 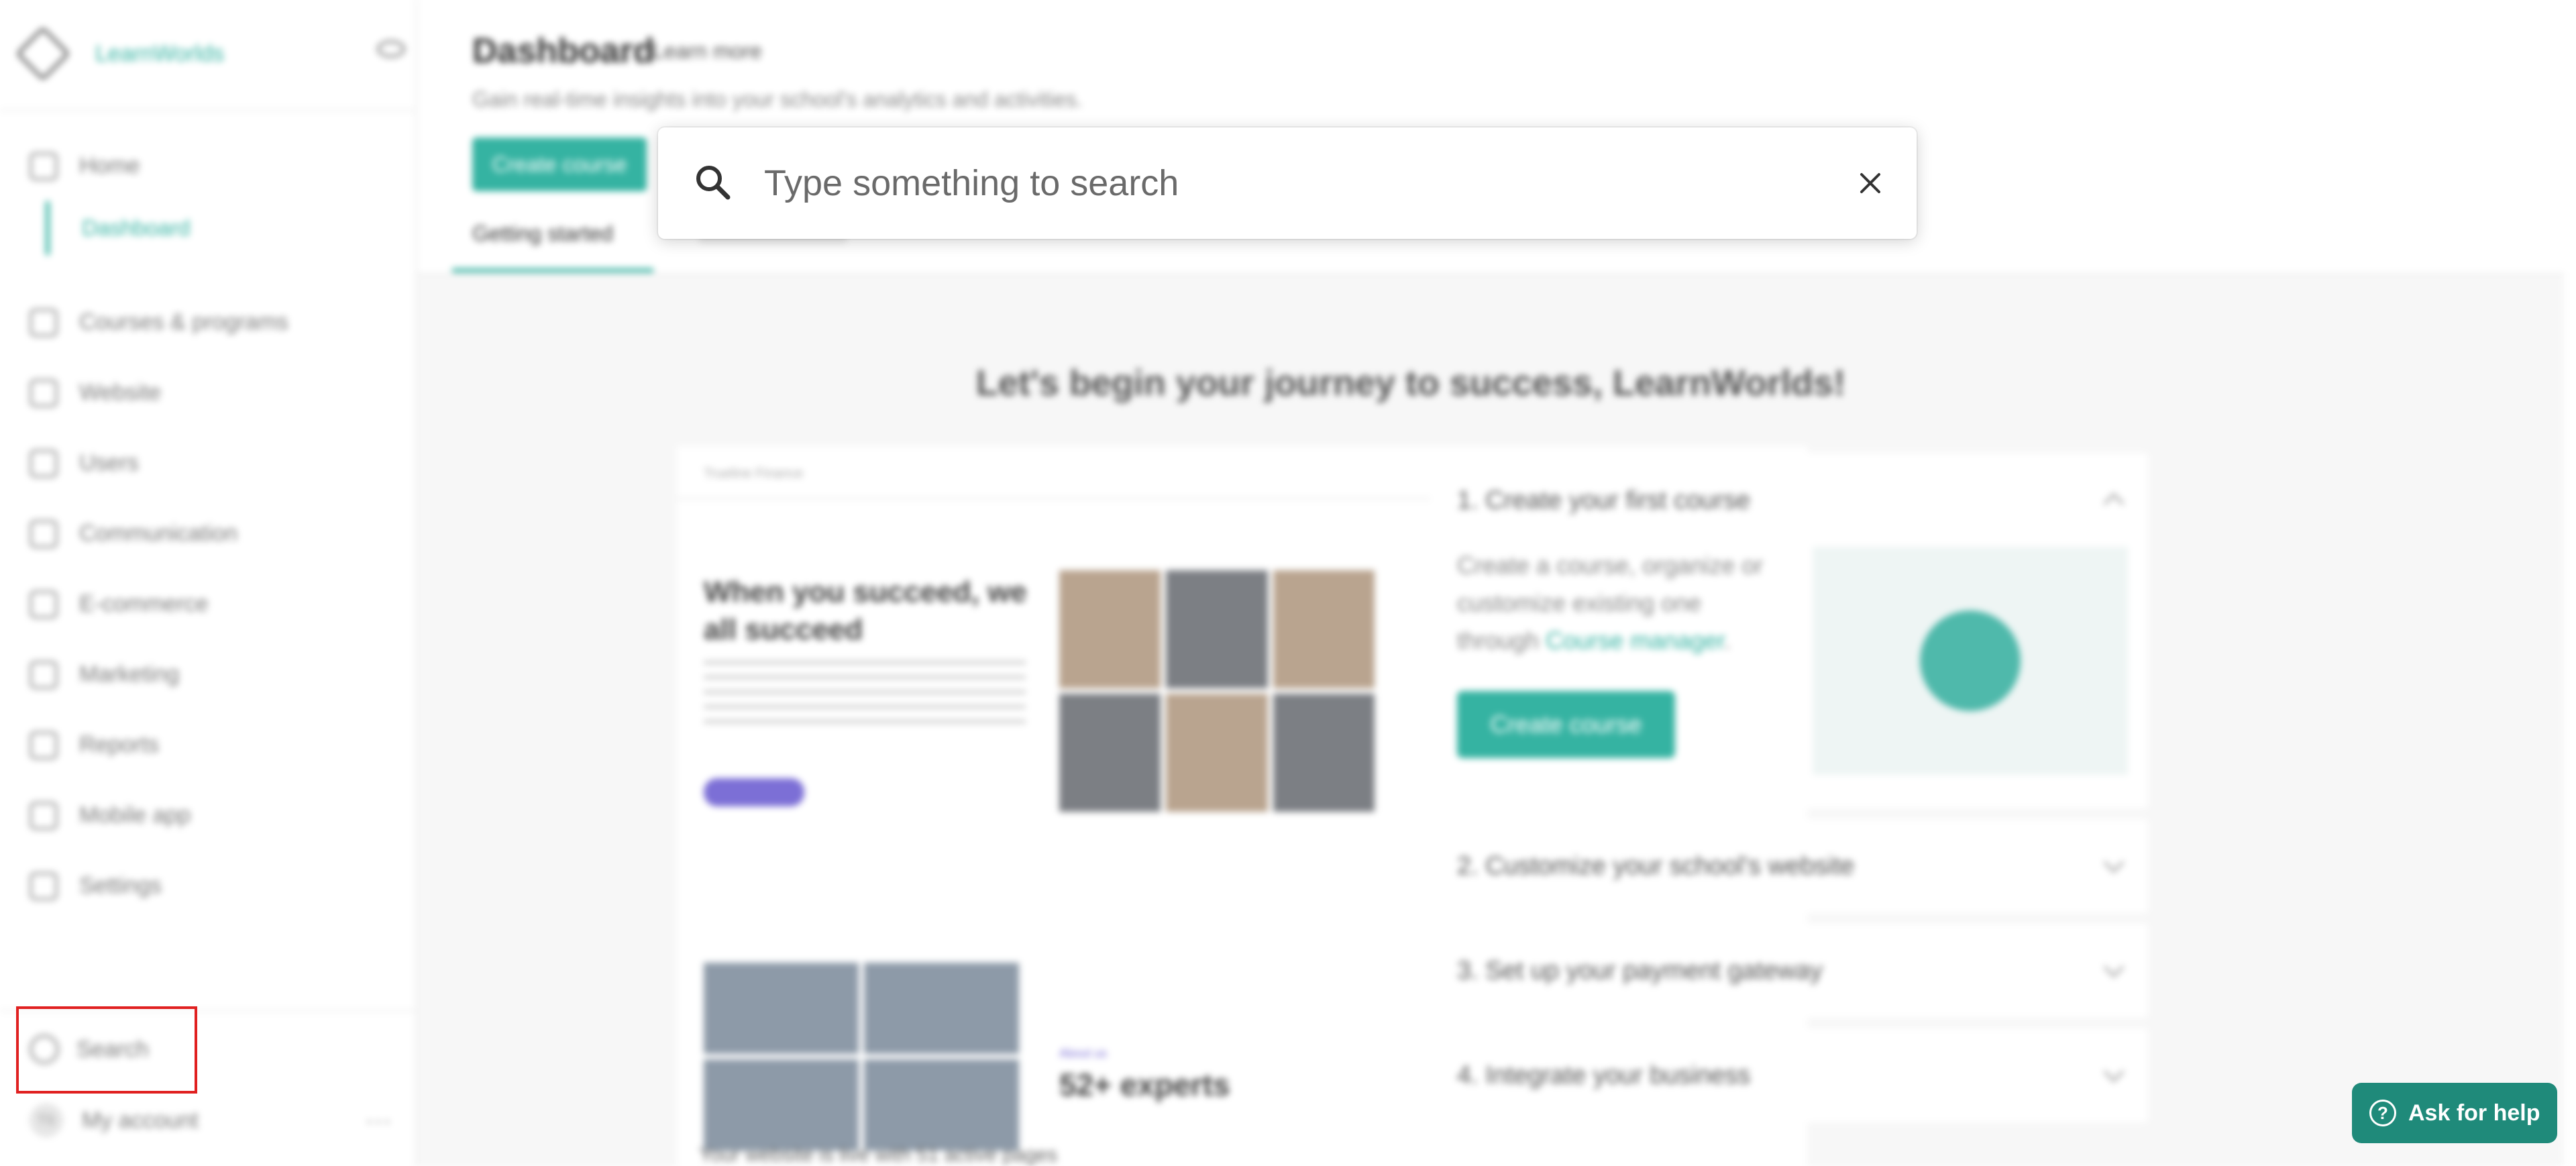 I want to click on sidebar-item-courses: Courses & programs, so click(x=217, y=322).